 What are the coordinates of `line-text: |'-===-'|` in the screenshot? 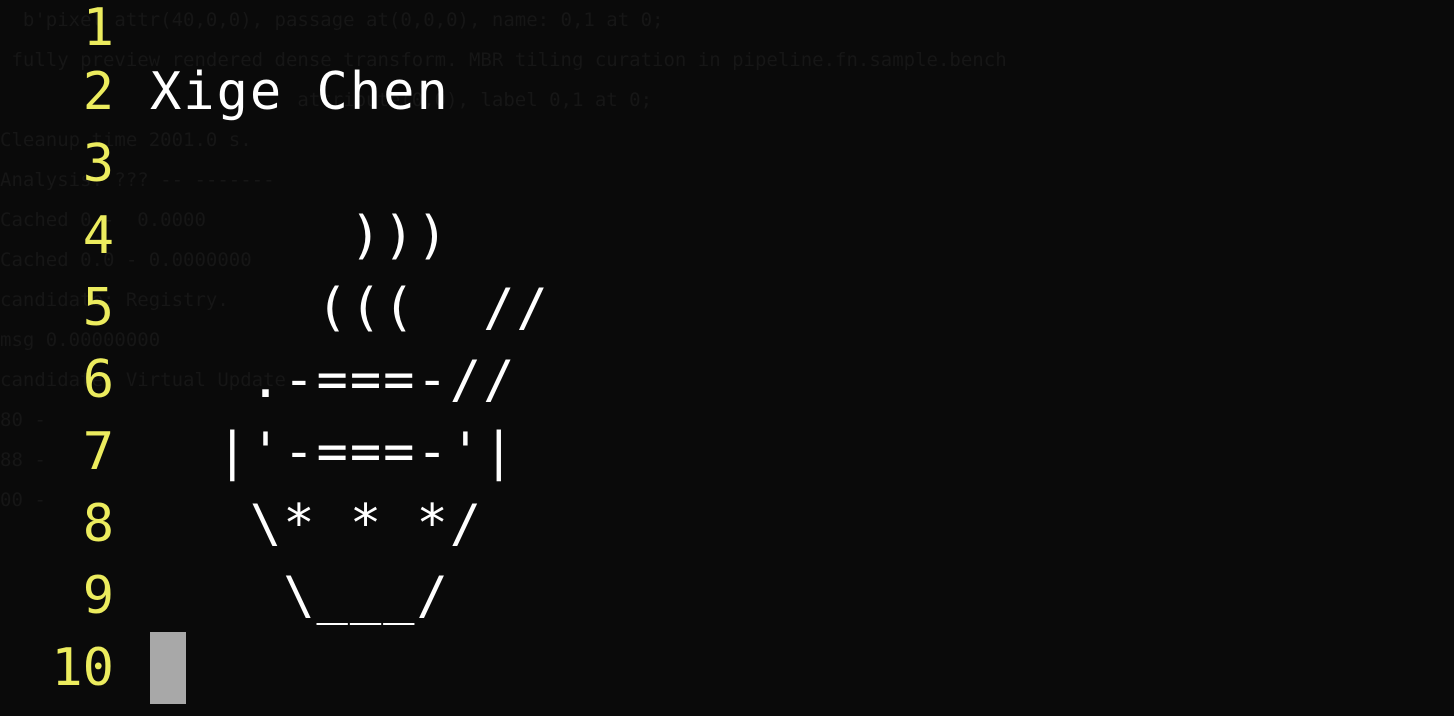 It's located at (333, 452).